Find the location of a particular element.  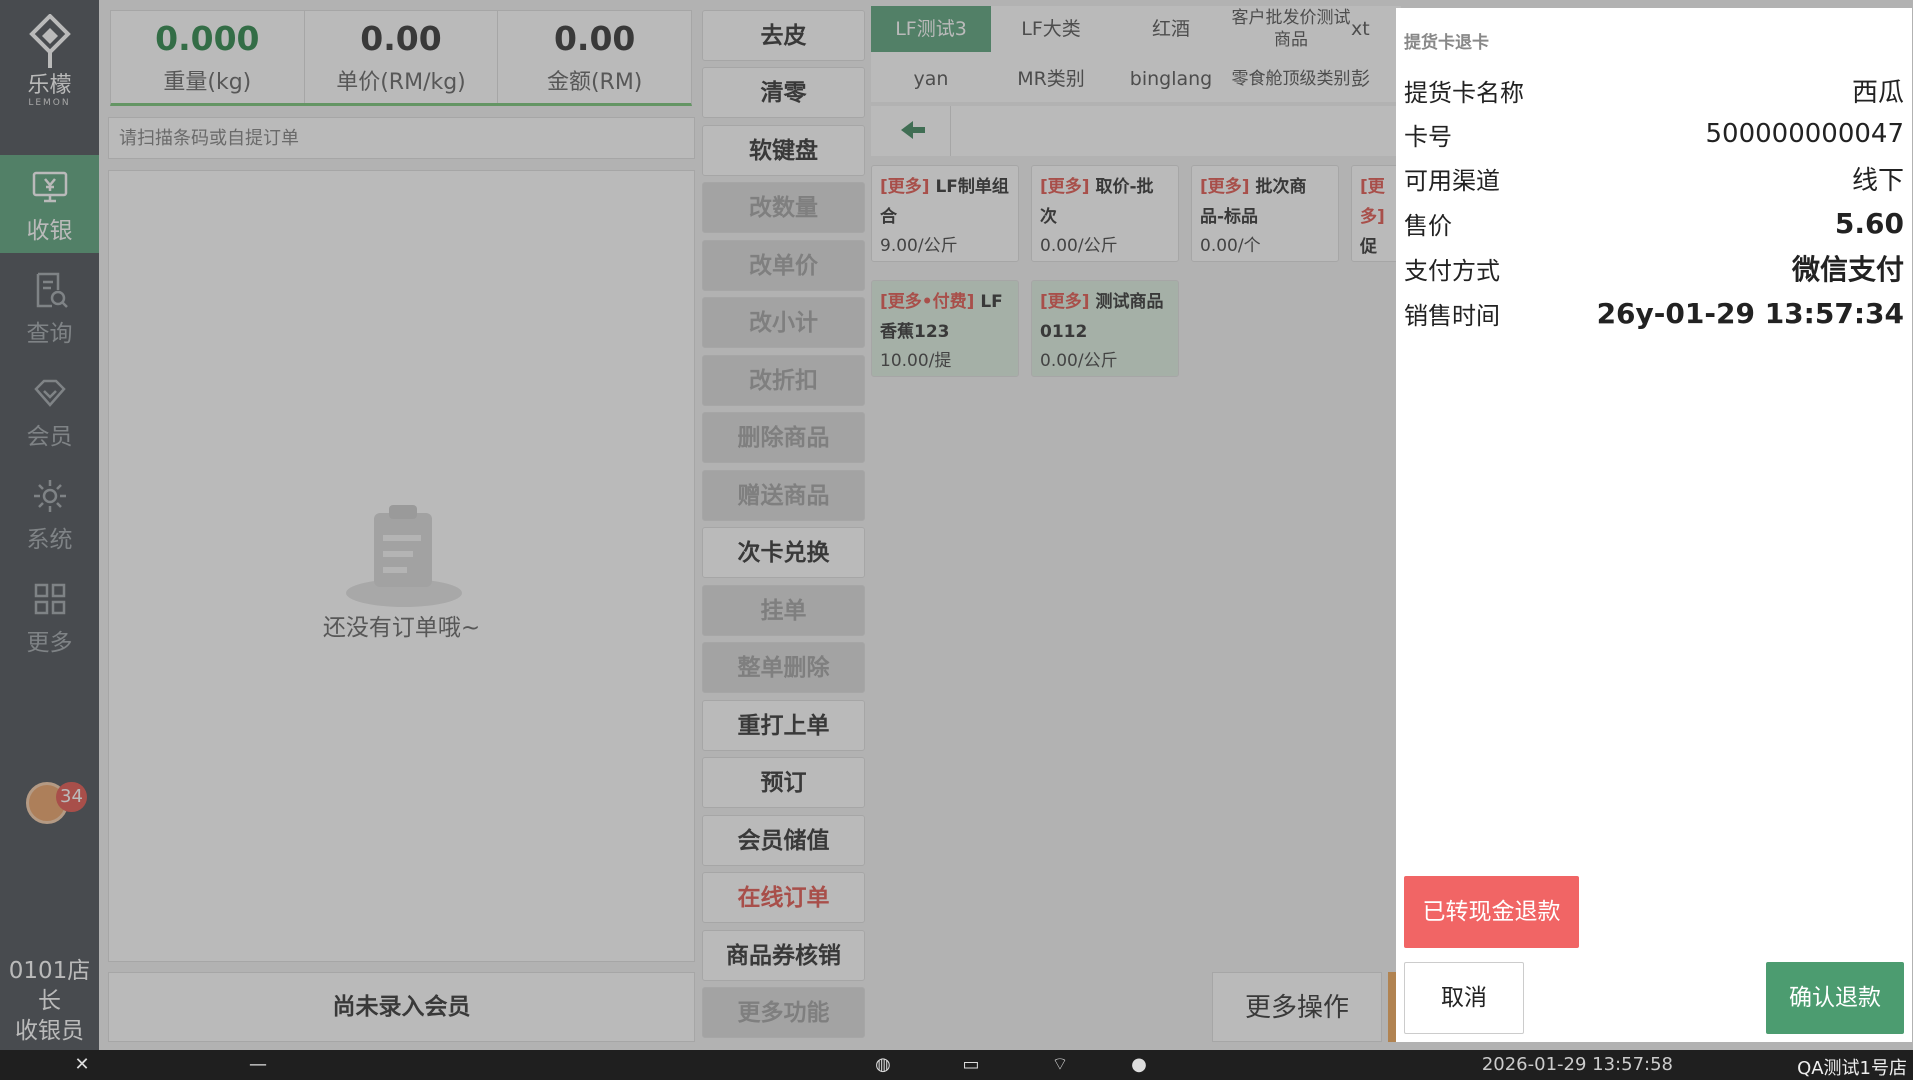

confirm-refund-button: 确认退款 is located at coordinates (1835, 998).